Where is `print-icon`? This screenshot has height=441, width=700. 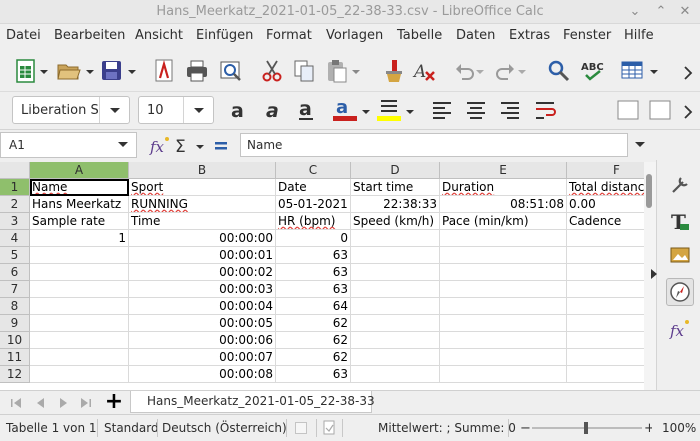
print-icon is located at coordinates (197, 71).